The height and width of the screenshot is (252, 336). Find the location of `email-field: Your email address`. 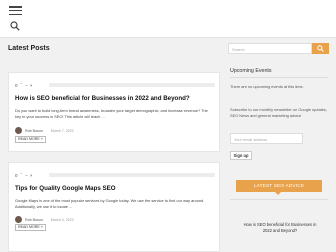

email-field: Your email address is located at coordinates (266, 138).